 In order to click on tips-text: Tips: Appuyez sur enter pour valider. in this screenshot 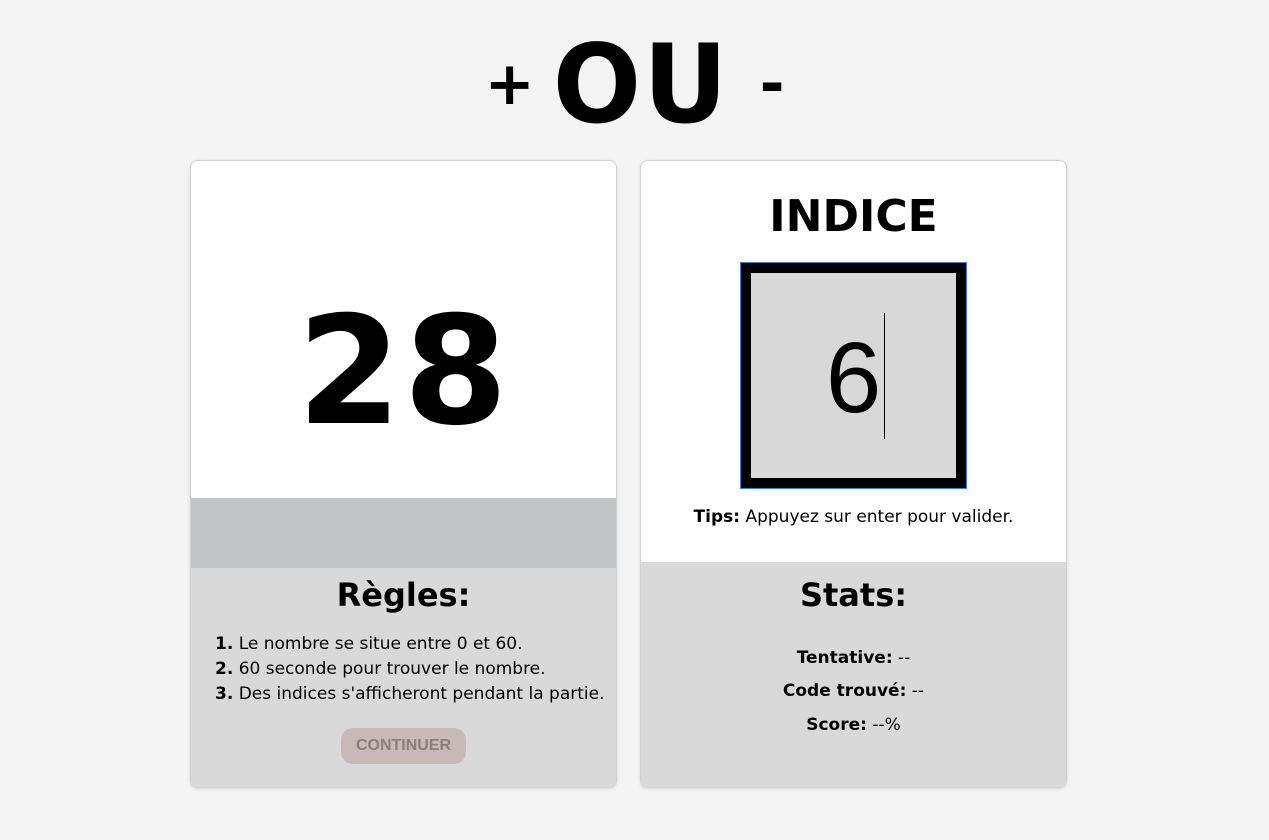, I will do `click(853, 517)`.